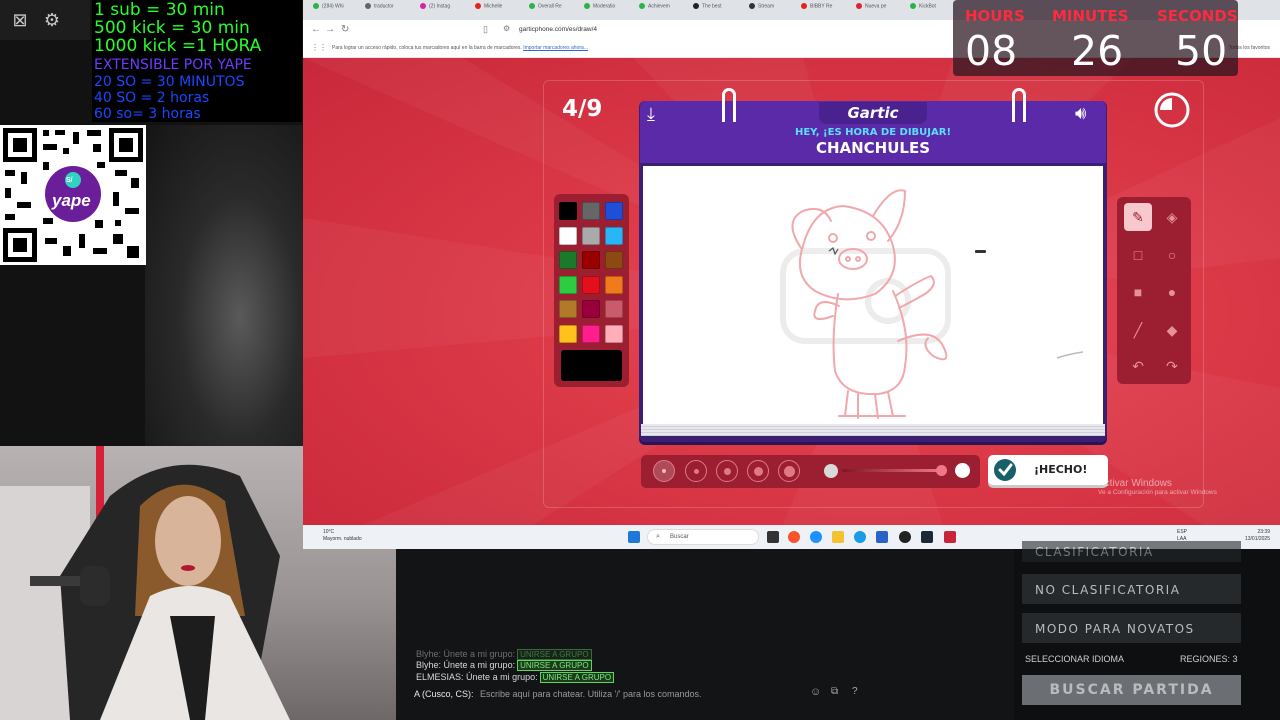 This screenshot has width=1280, height=720. Describe the element at coordinates (773, 537) in the screenshot. I see `task-view-icon` at that location.